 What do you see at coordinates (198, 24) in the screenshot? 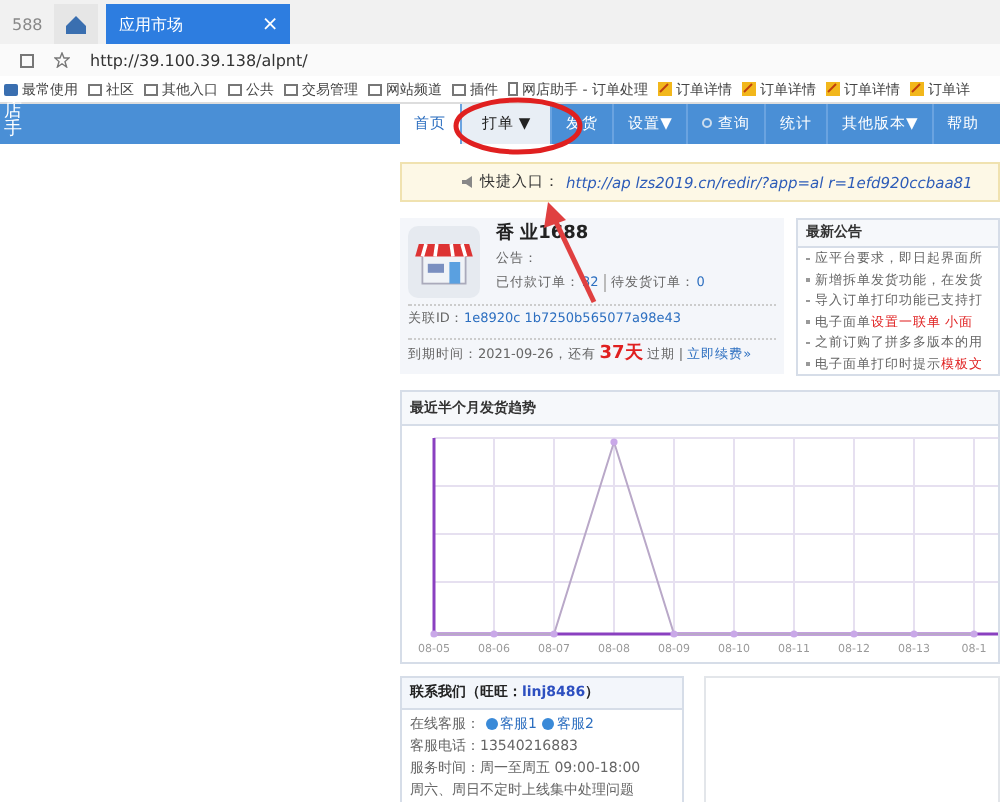
I see `browser-tab: 应用市场 ×` at bounding box center [198, 24].